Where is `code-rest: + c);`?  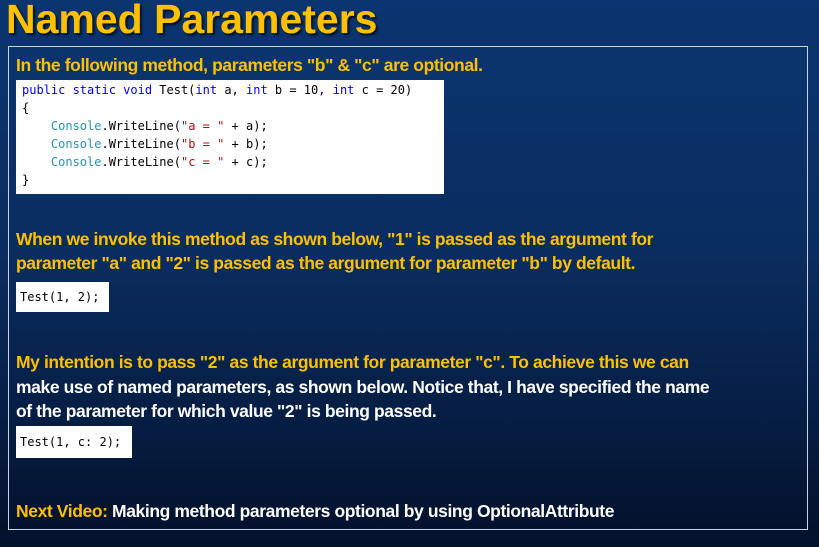 code-rest: + c); is located at coordinates (246, 162).